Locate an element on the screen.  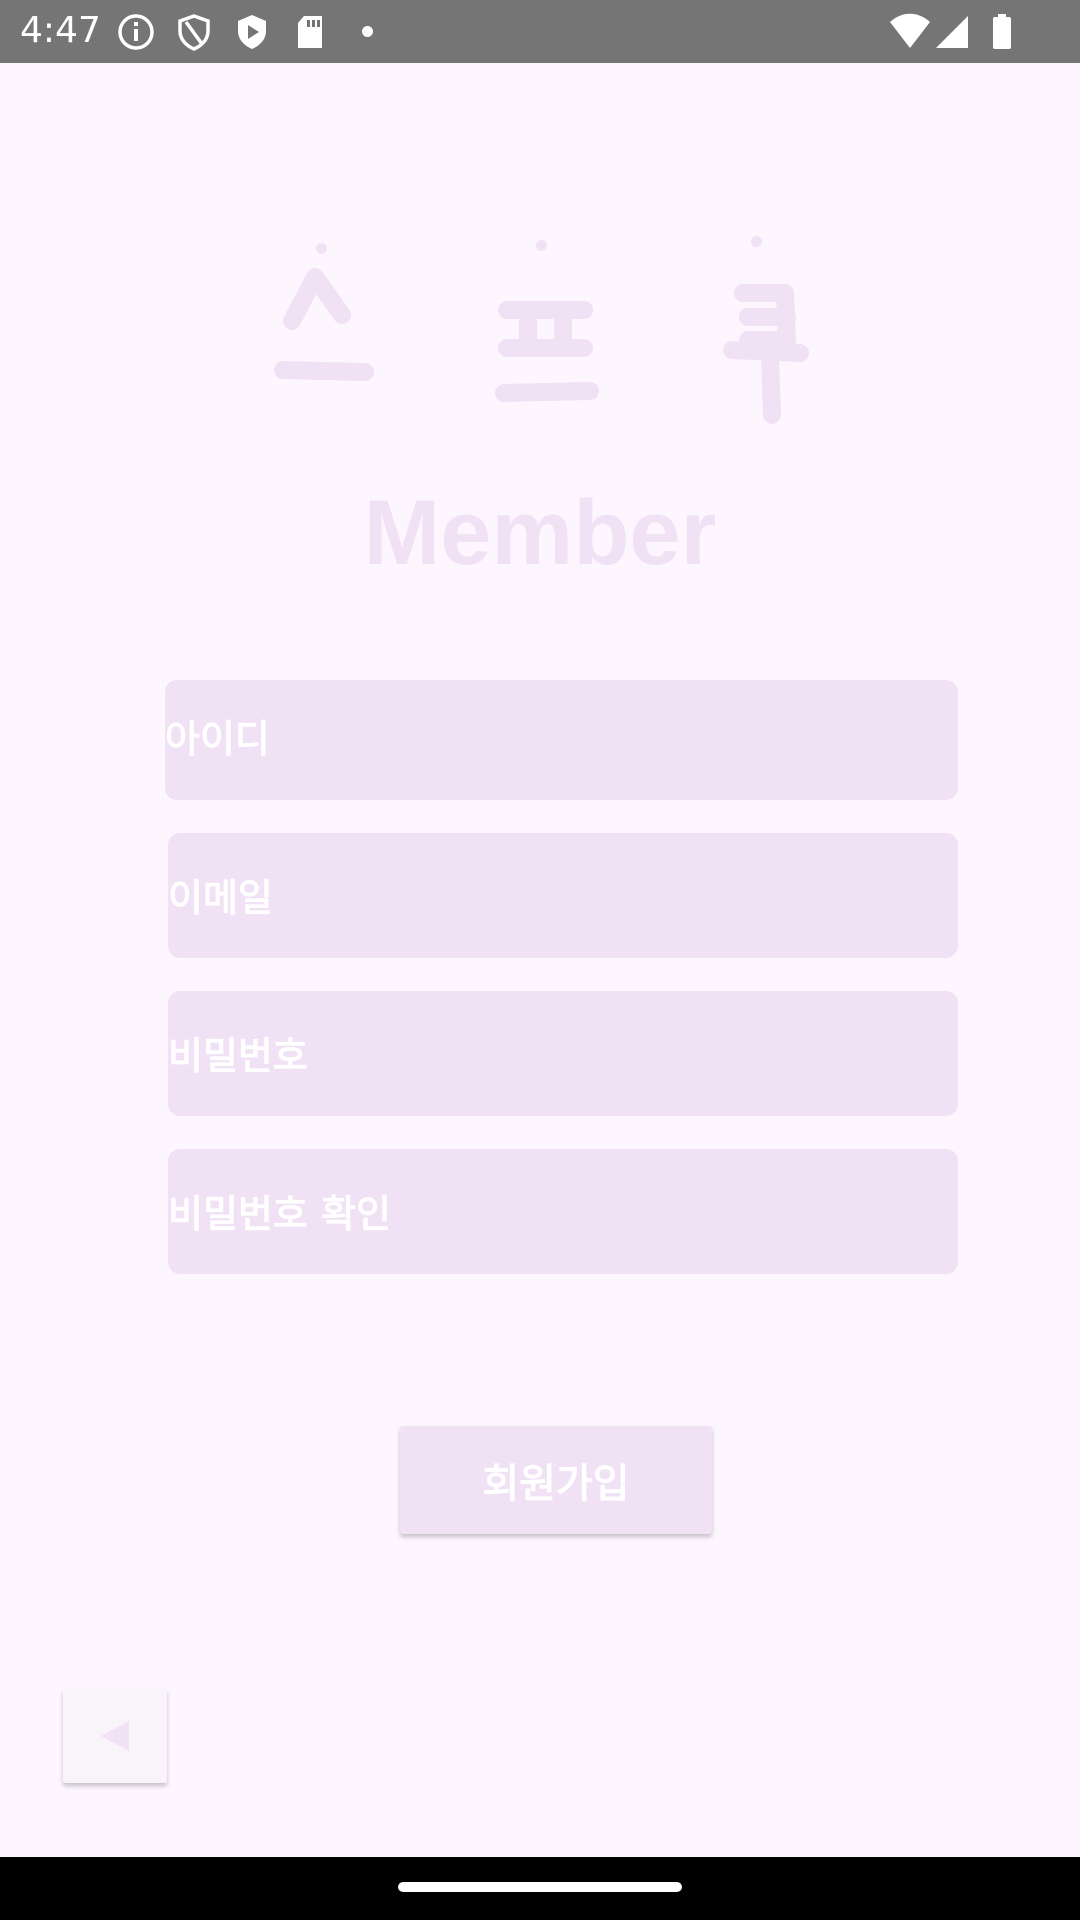
signup-button-label: 회원가입 is located at coordinates (556, 1484).